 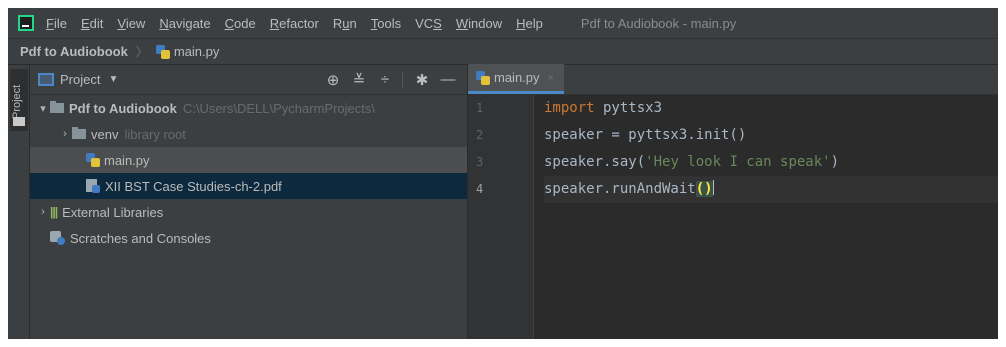 I want to click on menu-help: Help, so click(x=529, y=23).